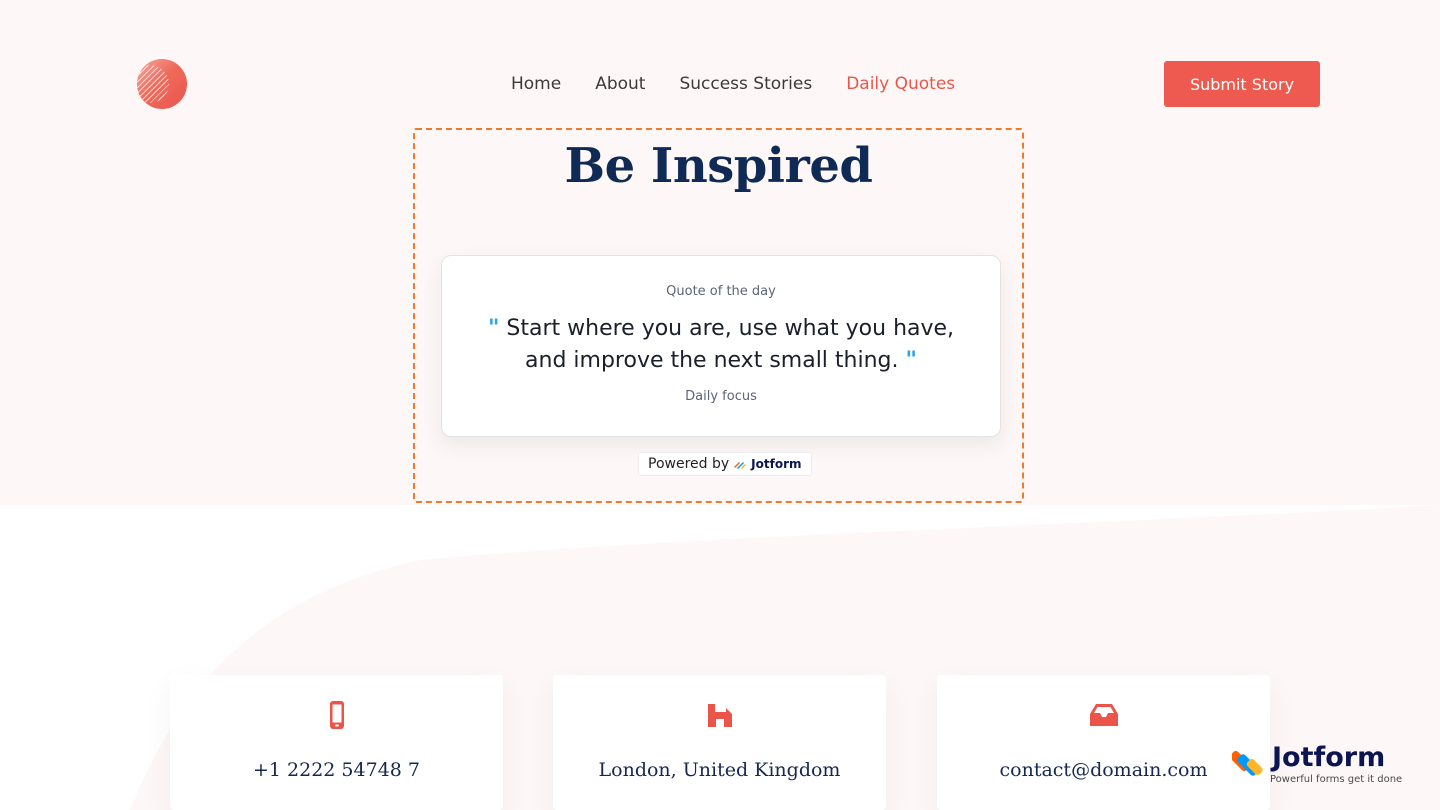  Describe the element at coordinates (1247, 763) in the screenshot. I see `jotform-logo-icon` at that location.